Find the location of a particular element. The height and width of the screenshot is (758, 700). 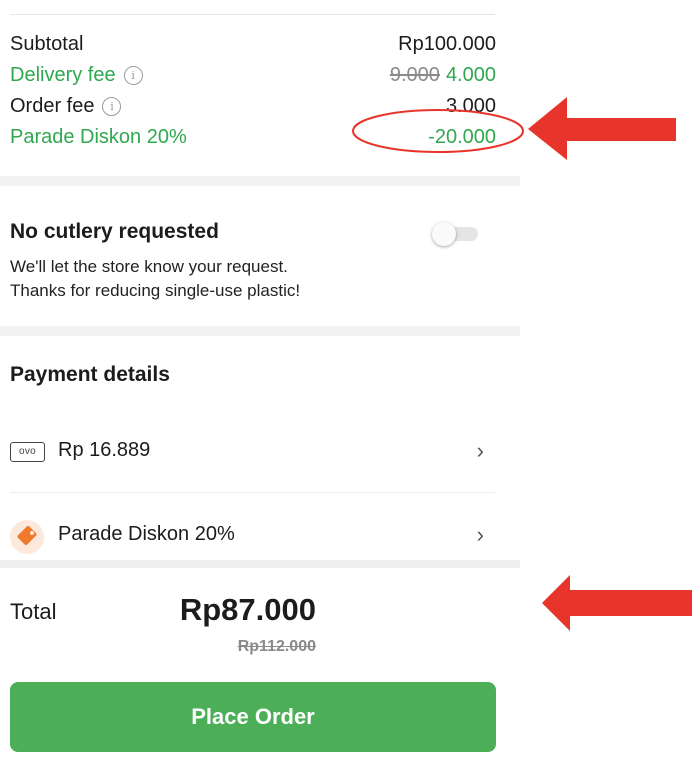

order-fee-value: 3.000 is located at coordinates (470, 106).